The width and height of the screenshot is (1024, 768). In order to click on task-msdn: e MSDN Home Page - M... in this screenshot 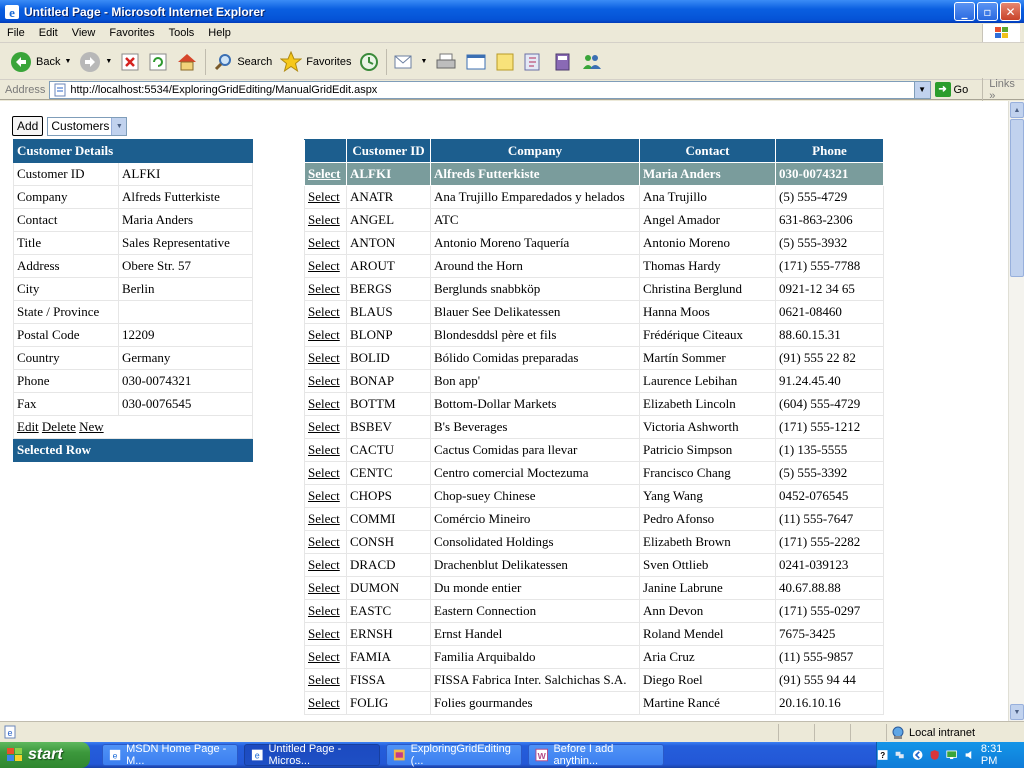, I will do `click(170, 755)`.